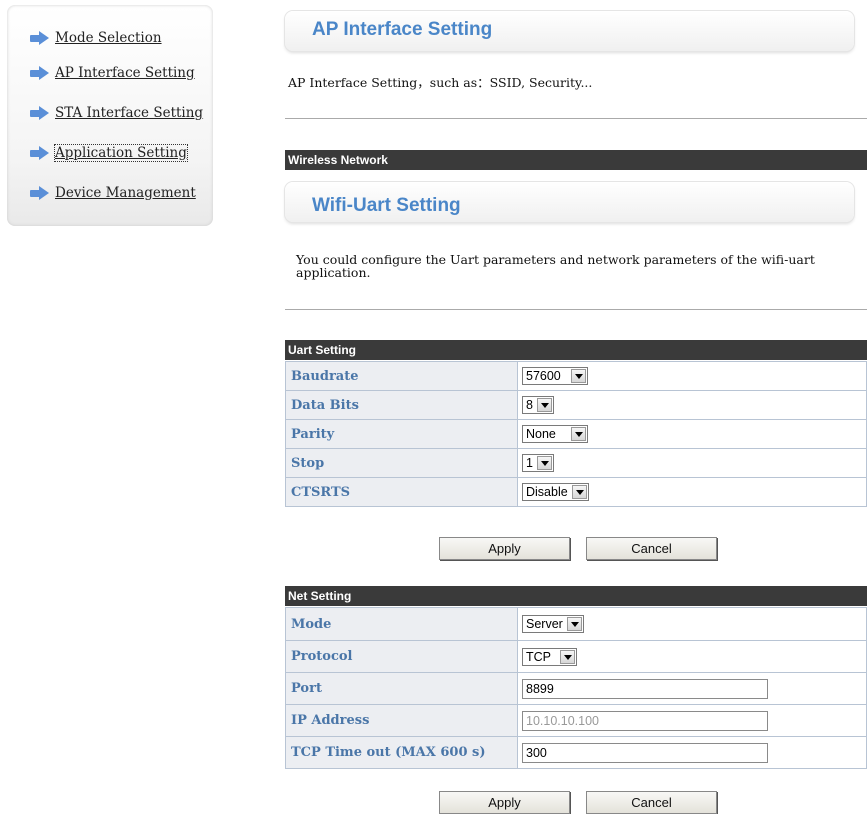 This screenshot has width=867, height=814. I want to click on selected-value: 8, so click(529, 405).